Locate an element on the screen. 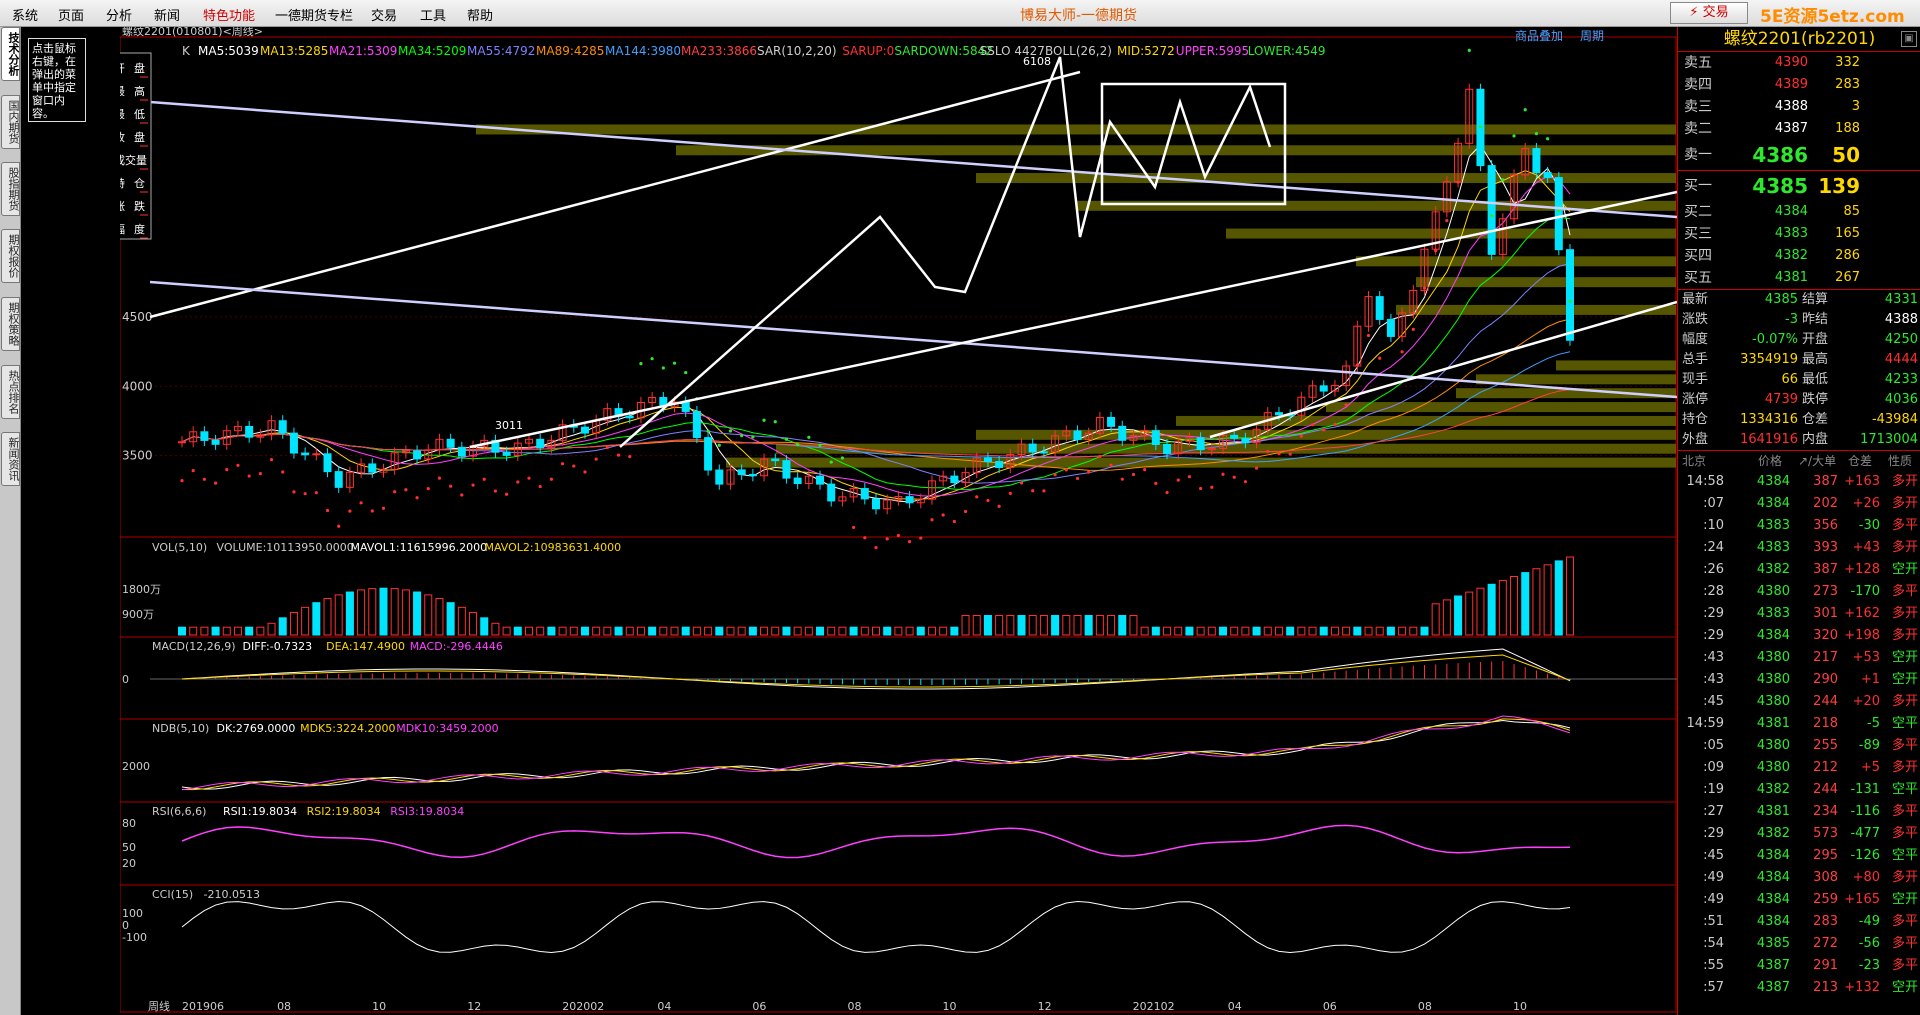 The height and width of the screenshot is (1015, 1920). ask-price: 4388 is located at coordinates (1791, 106).